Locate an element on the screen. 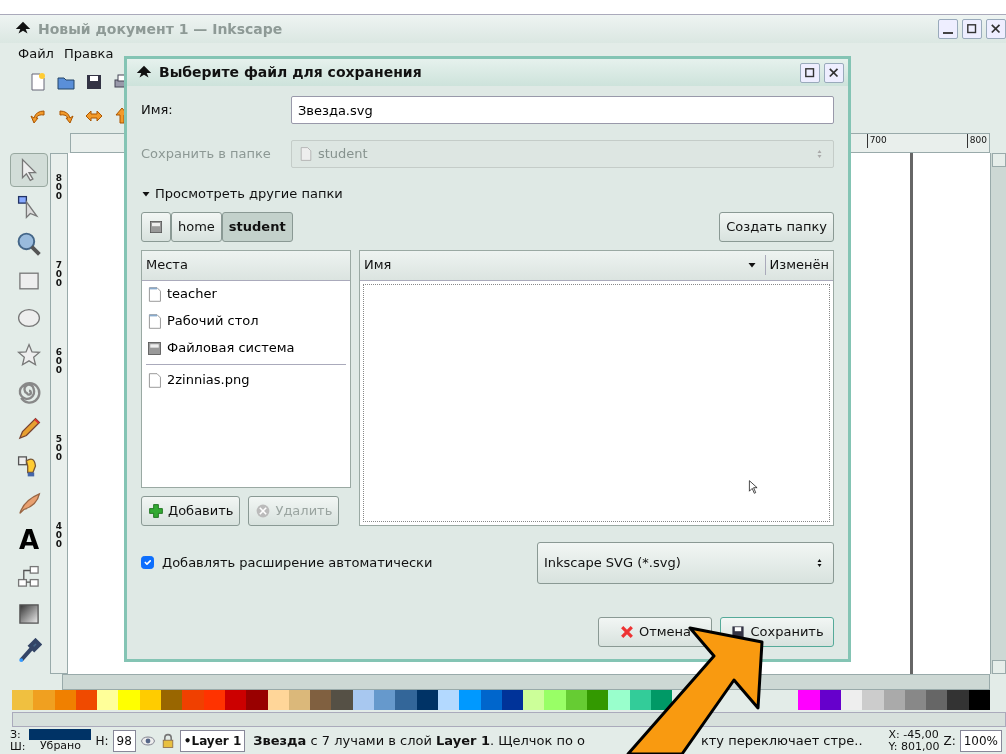 The width and height of the screenshot is (1006, 754). pencil-icon is located at coordinates (29, 429).